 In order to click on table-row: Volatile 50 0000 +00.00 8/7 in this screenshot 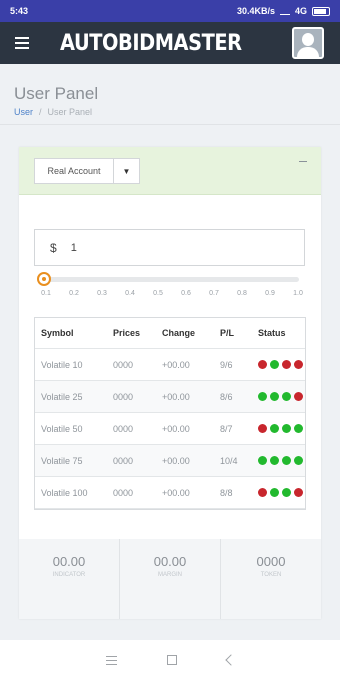, I will do `click(170, 429)`.